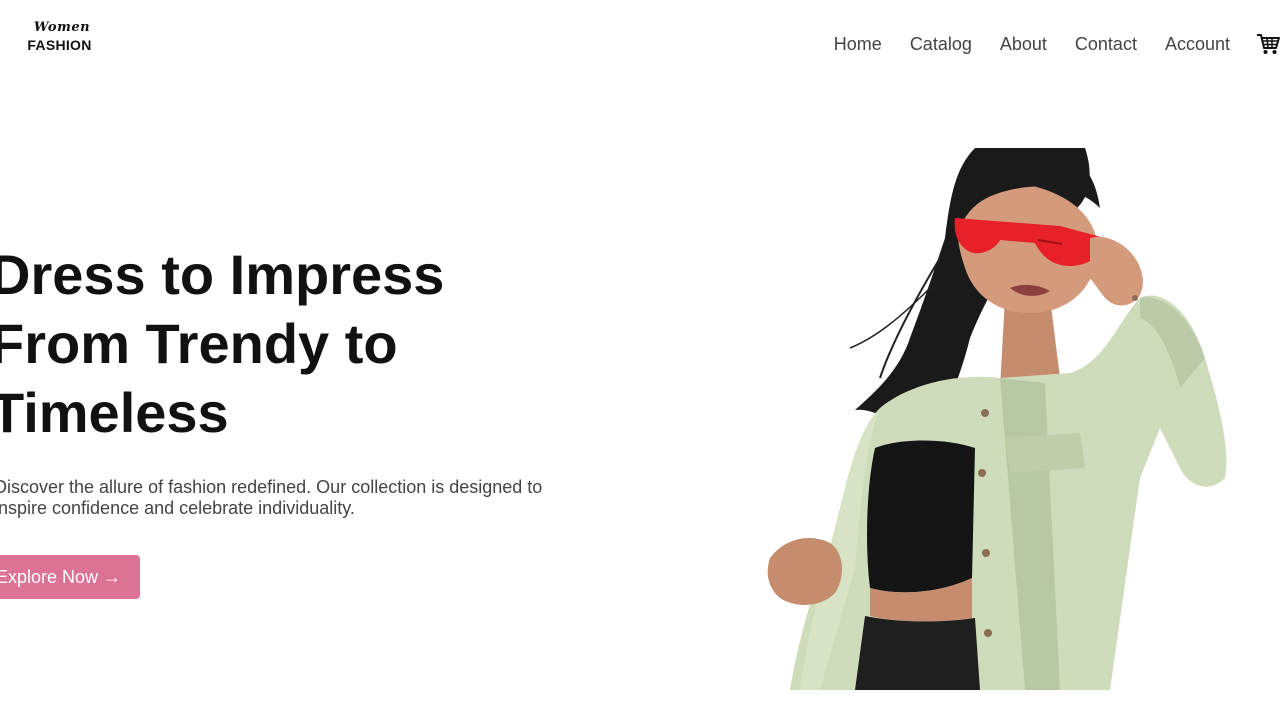  Describe the element at coordinates (1106, 44) in the screenshot. I see `nav-contact: Contact` at that location.